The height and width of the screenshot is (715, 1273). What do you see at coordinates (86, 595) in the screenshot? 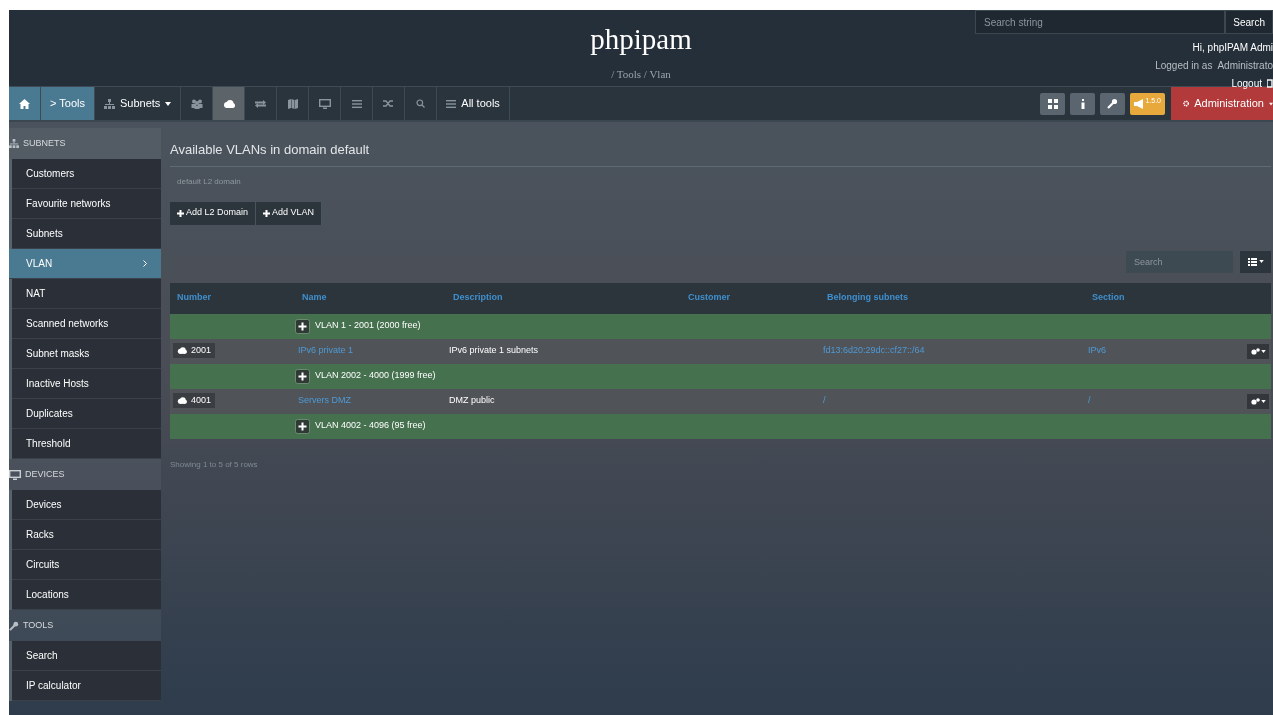
I see `sidebar-item: Locations` at bounding box center [86, 595].